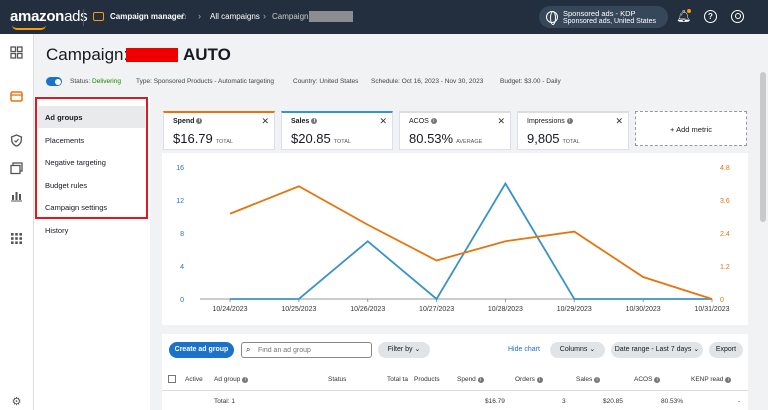 Image resolution: width=768 pixels, height=410 pixels. Describe the element at coordinates (16, 140) in the screenshot. I see `shield-icon` at that location.